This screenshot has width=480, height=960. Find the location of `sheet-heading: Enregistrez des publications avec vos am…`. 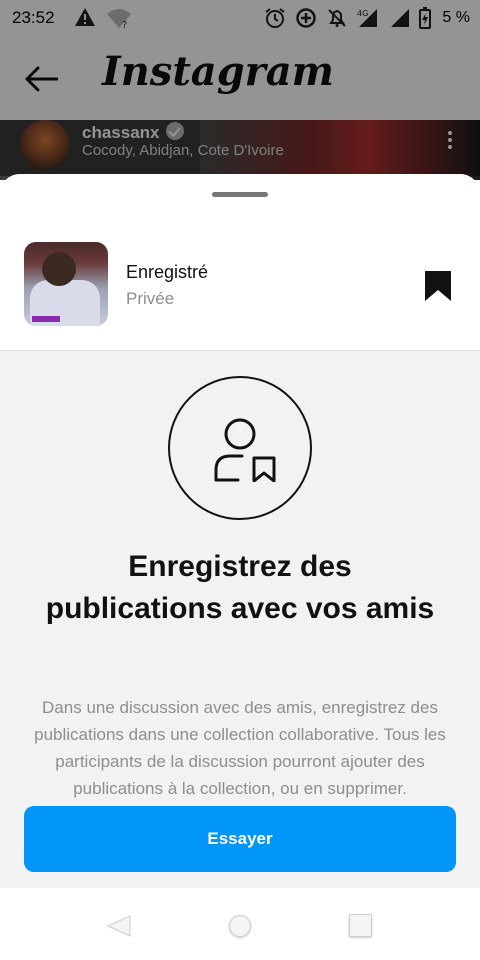

sheet-heading: Enregistrez des publications avec vos am… is located at coordinates (240, 587).